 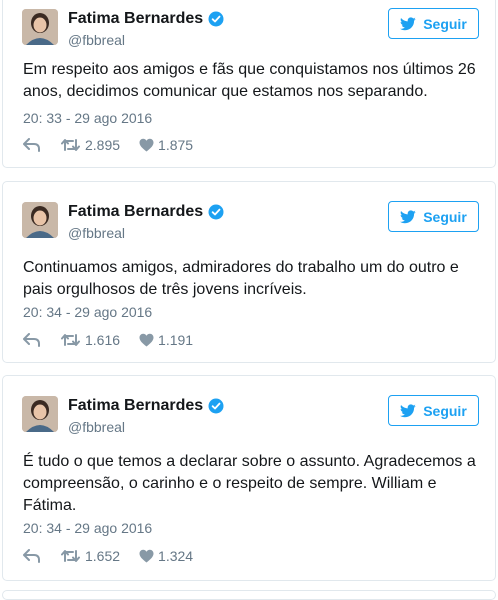 I want to click on next-tweet-card-edge, so click(x=249, y=595).